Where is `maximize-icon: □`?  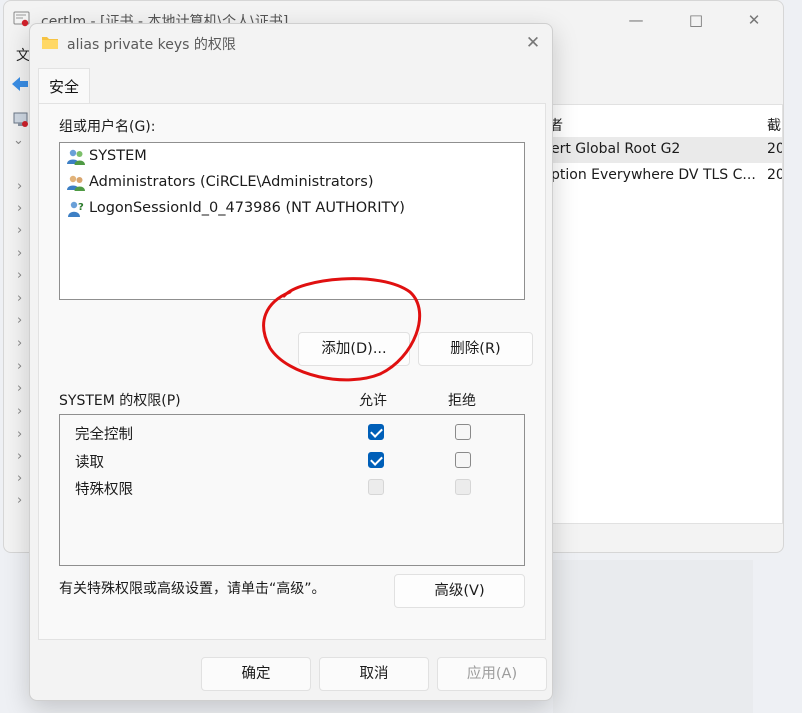
maximize-icon: □ is located at coordinates (696, 20).